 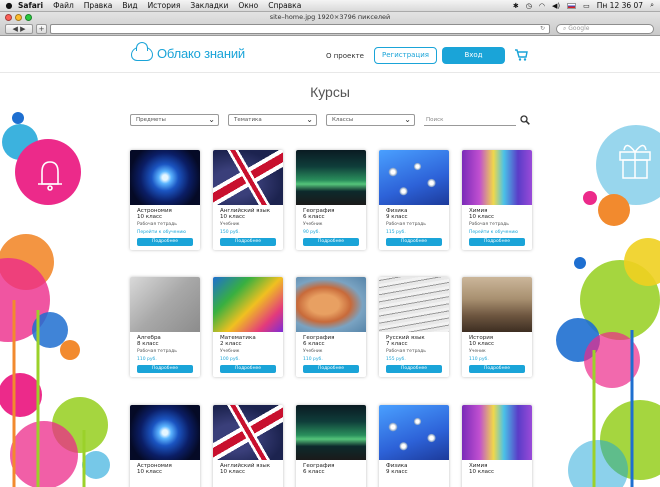 I want to click on filter-grades-label: Классы, so click(x=343, y=120).